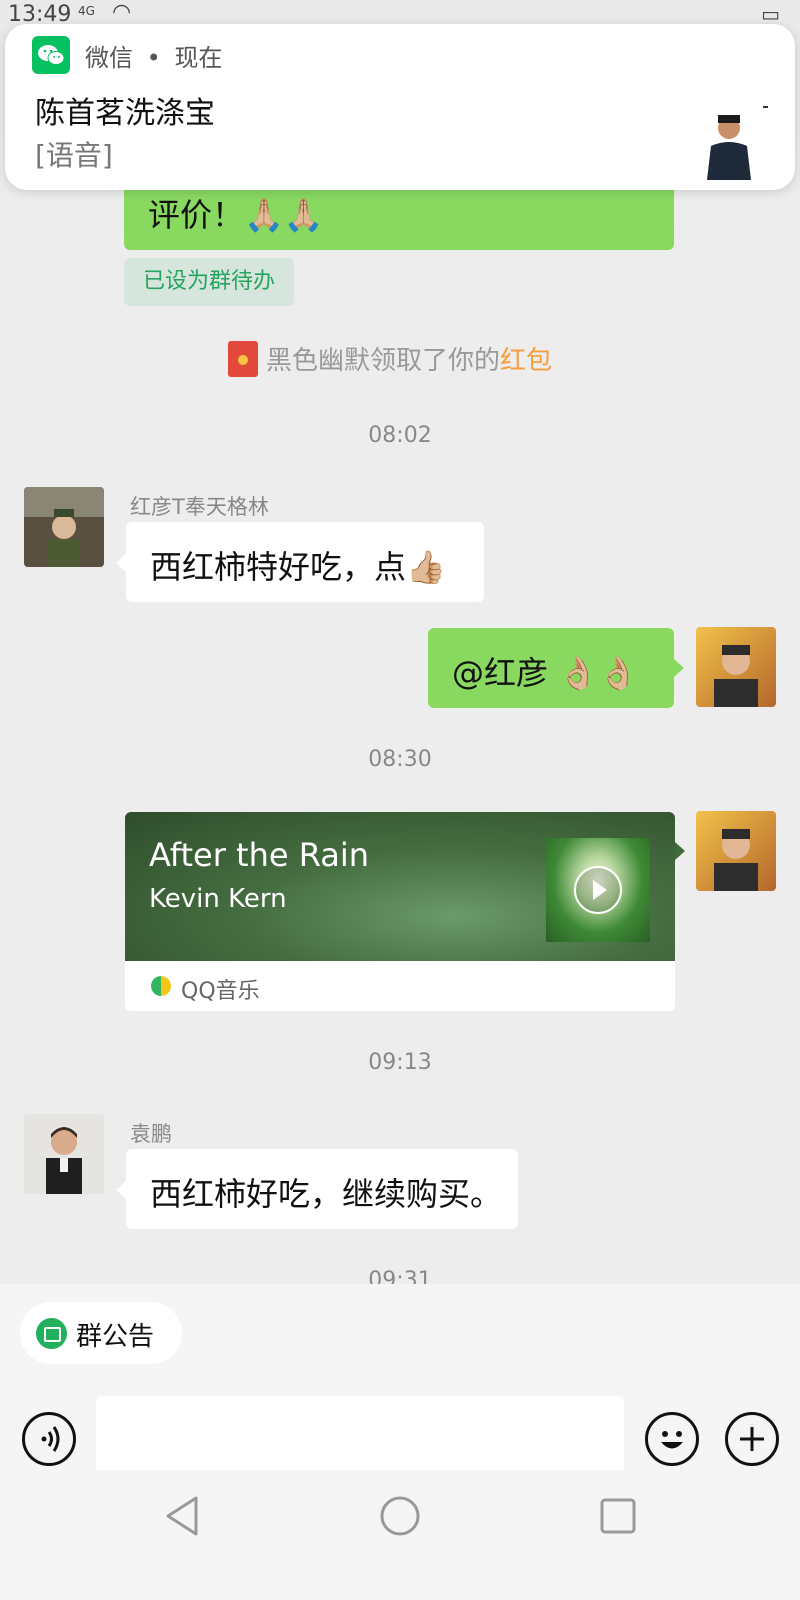 The height and width of the screenshot is (1600, 800). Describe the element at coordinates (218, 899) in the screenshot. I see `music-artist: Kevin Kern` at that location.